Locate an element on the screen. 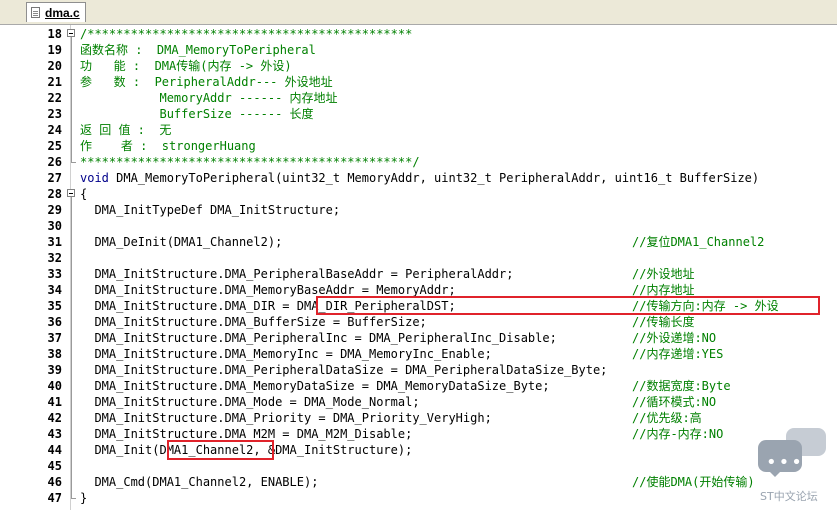  line-number: 21 is located at coordinates (54, 82).